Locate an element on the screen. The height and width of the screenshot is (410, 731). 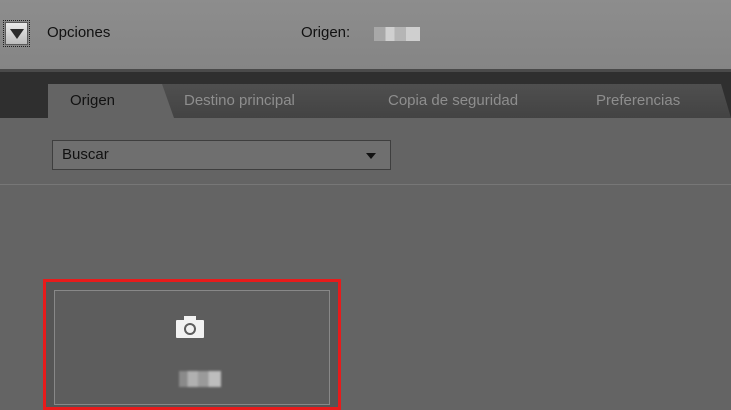
device-name-obscured is located at coordinates (200, 379).